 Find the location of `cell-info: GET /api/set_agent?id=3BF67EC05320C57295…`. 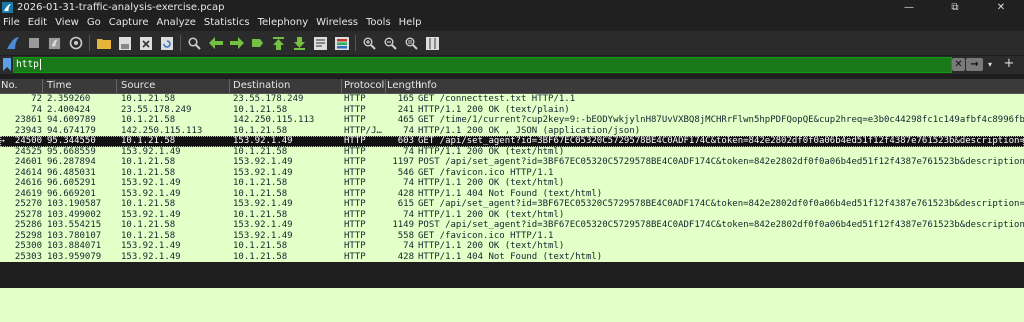

cell-info: GET /api/set_agent?id=3BF67EC05320C57295… is located at coordinates (721, 204).